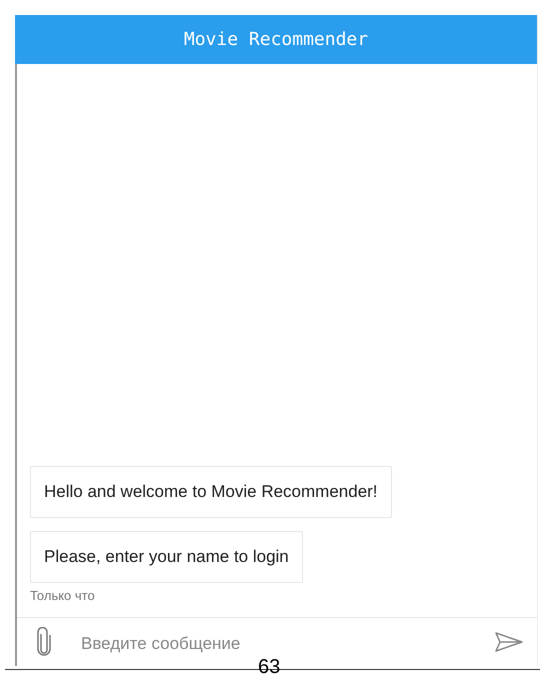 The height and width of the screenshot is (678, 540). Describe the element at coordinates (62, 595) in the screenshot. I see `timestamp: Только что` at that location.